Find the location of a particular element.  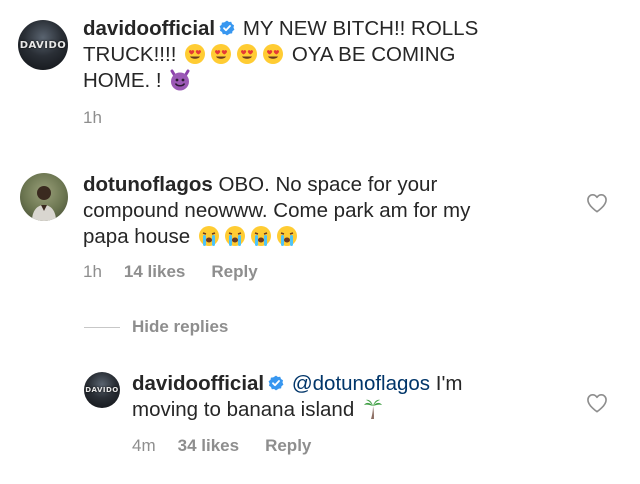

comment-line-2: compound neowww. Come park am for my is located at coordinates (277, 210).